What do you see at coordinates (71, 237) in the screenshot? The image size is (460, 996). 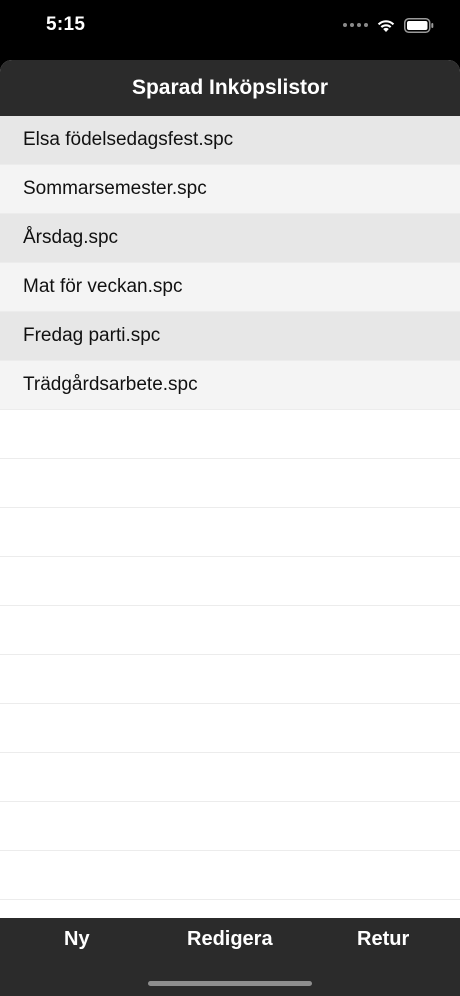 I see `list-item-label: Årsdag.spc` at bounding box center [71, 237].